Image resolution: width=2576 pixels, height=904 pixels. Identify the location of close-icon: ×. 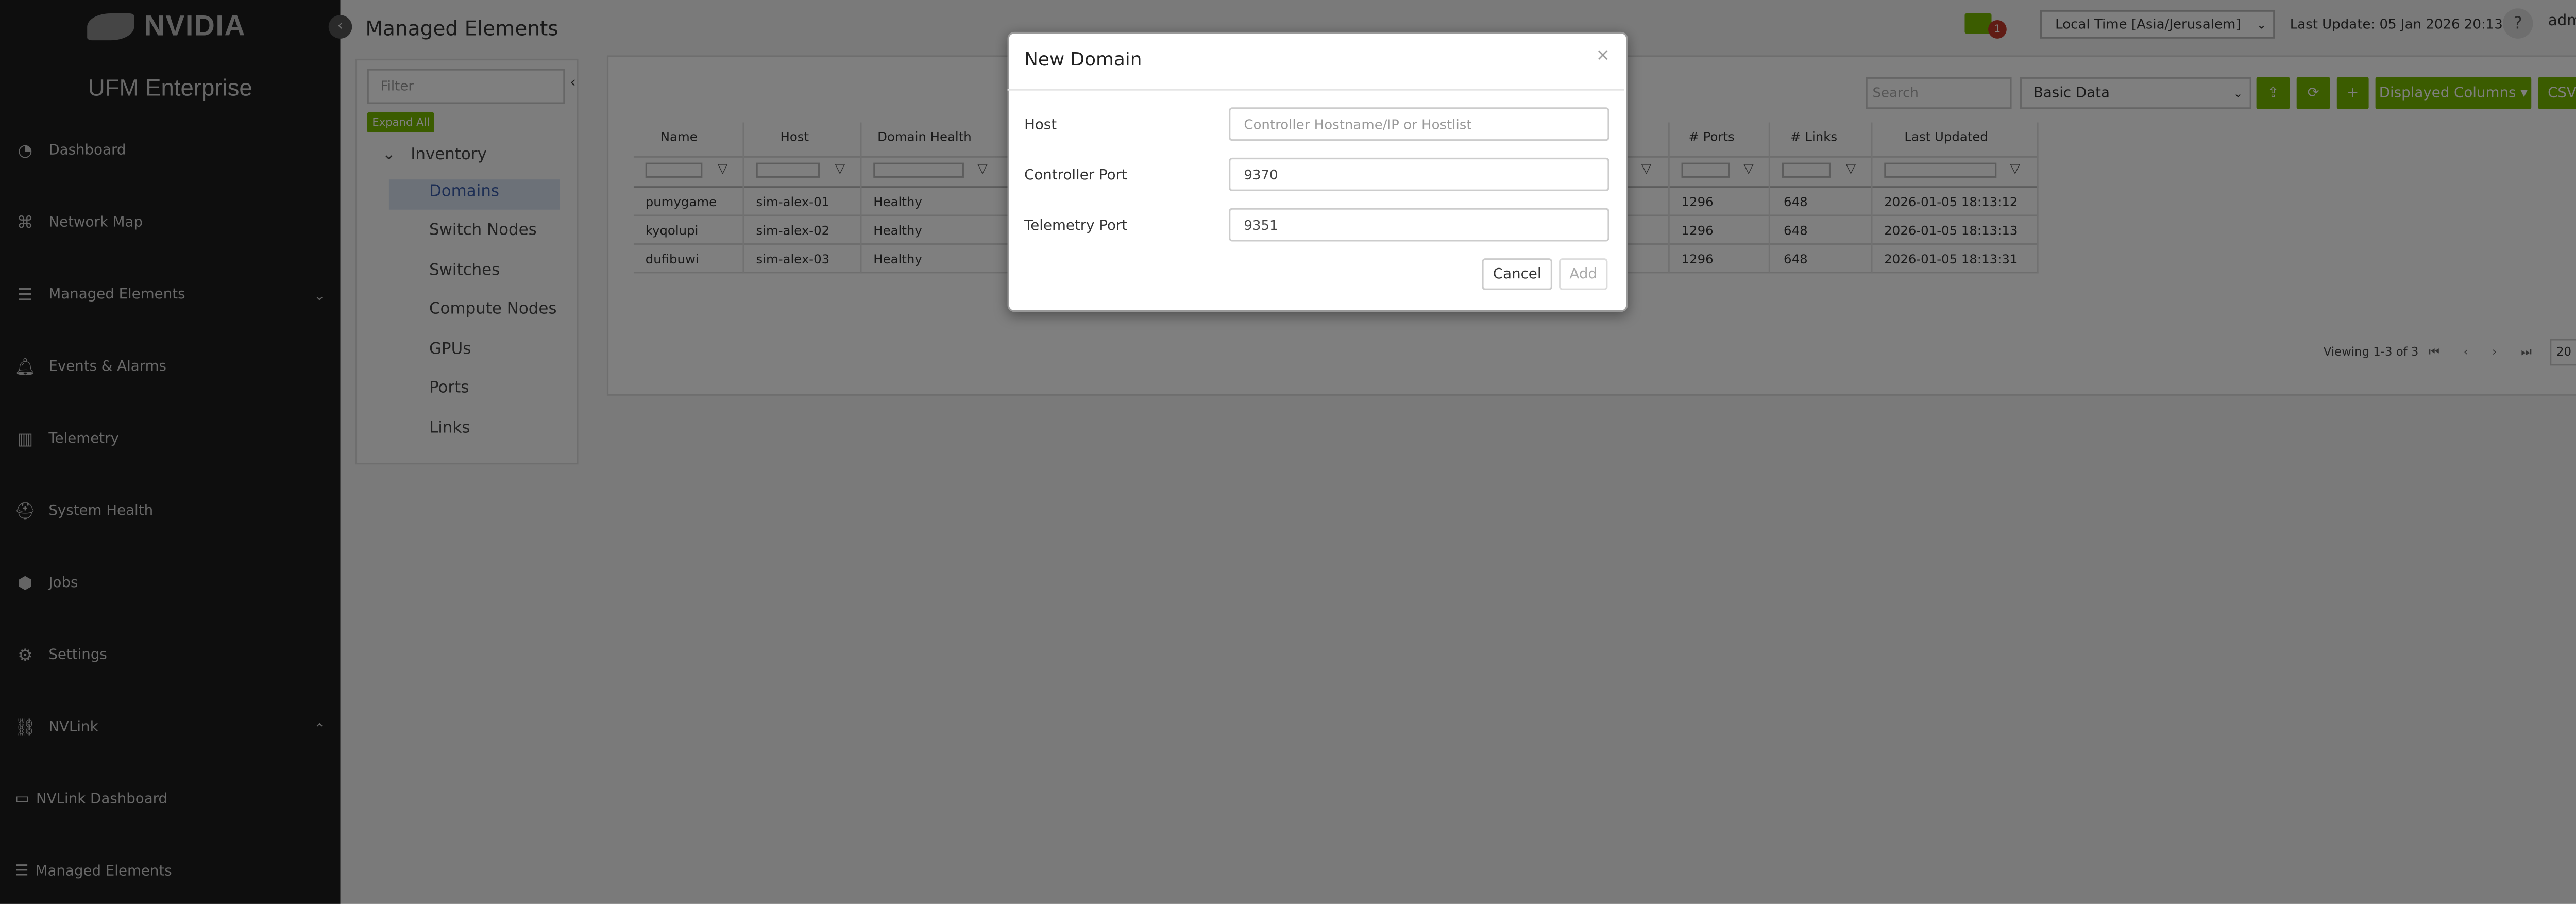
(1603, 56).